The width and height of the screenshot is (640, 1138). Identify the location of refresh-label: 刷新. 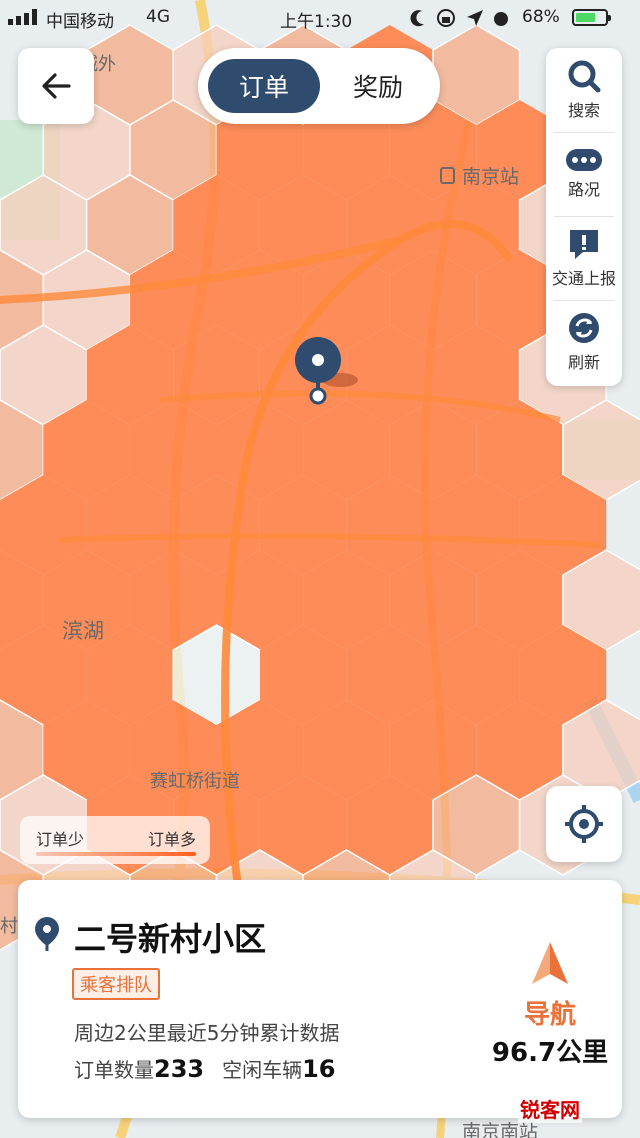
(583, 362).